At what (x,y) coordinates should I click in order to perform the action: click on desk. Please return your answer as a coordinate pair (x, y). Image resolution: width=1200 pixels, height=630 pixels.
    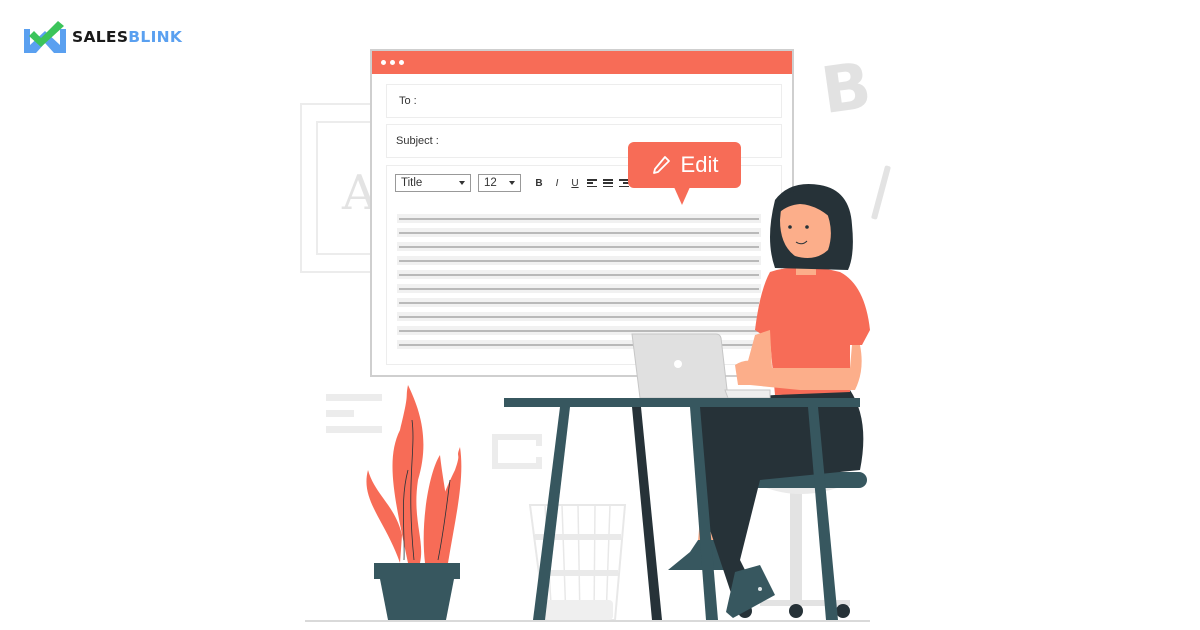
    Looking at the image, I should click on (682, 509).